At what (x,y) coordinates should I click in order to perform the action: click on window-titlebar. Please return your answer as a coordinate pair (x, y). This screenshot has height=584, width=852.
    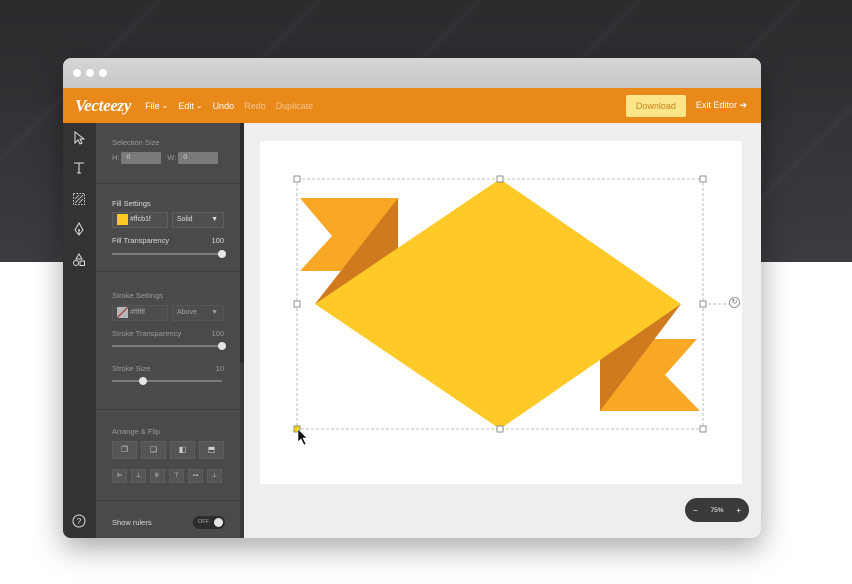
    Looking at the image, I should click on (412, 73).